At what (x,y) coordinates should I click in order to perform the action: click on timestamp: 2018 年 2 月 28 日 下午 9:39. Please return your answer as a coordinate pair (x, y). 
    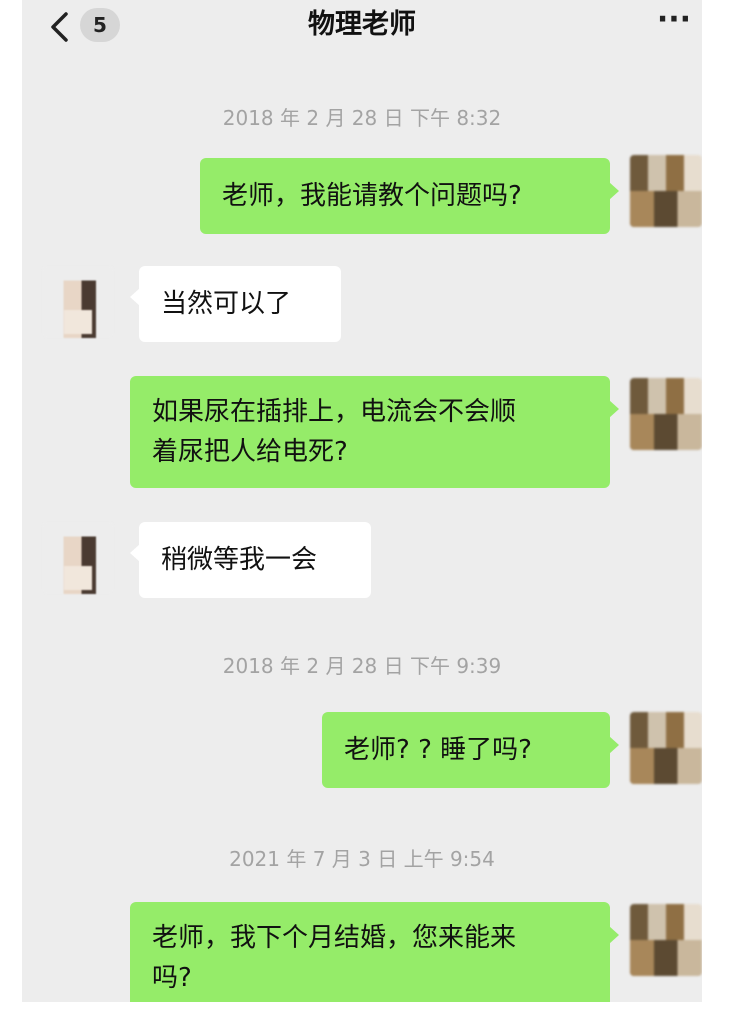
    Looking at the image, I should click on (362, 666).